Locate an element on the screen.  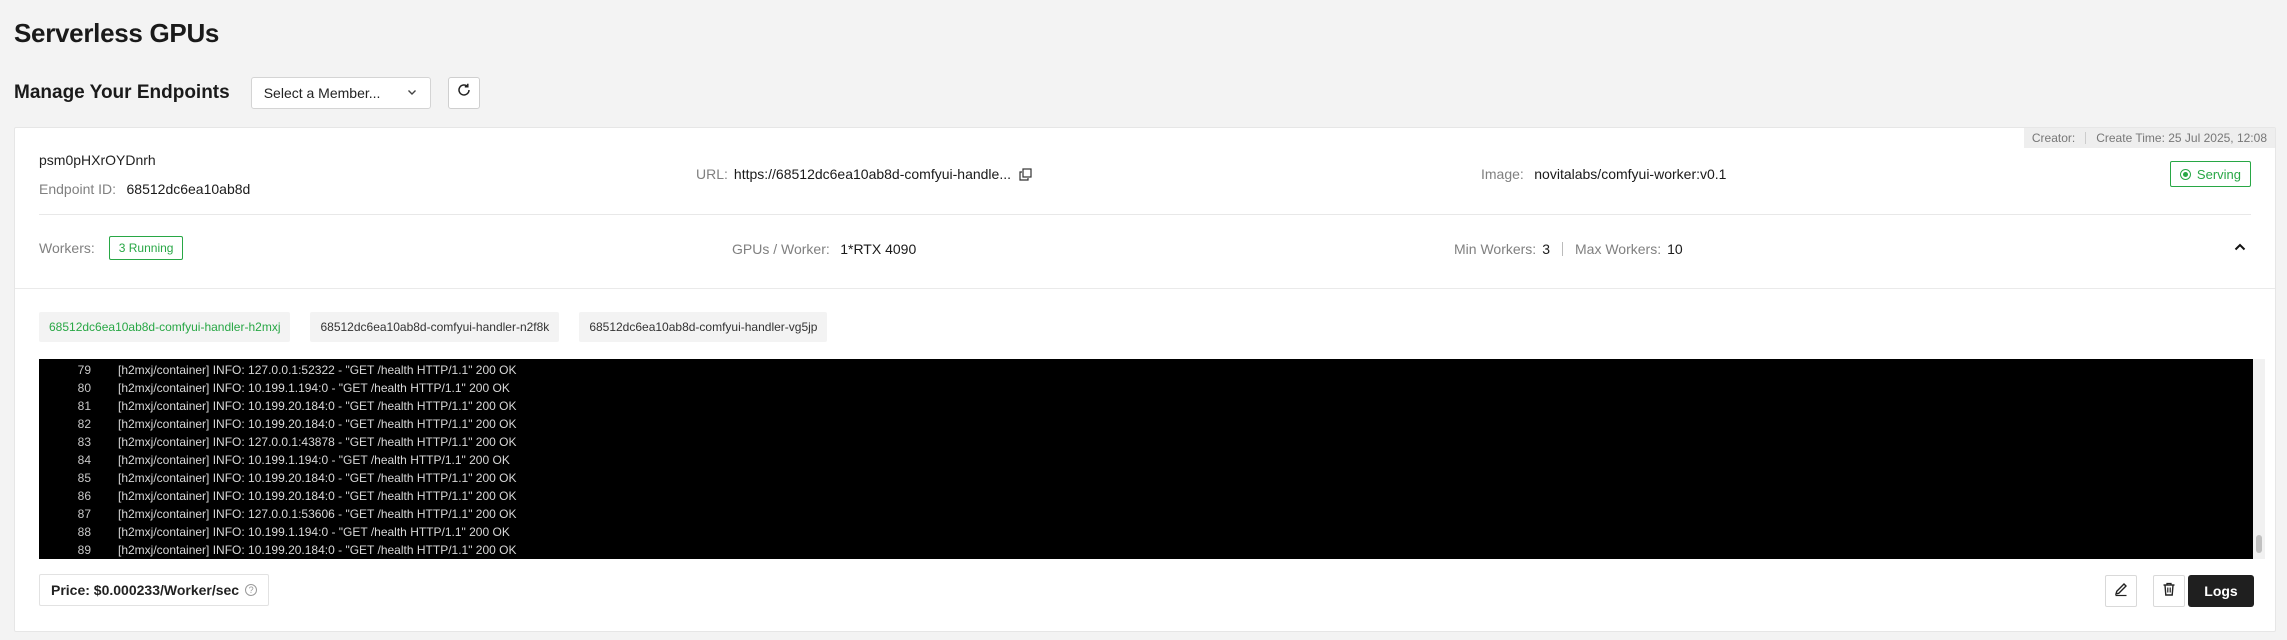
refresh-icon is located at coordinates (464, 92).